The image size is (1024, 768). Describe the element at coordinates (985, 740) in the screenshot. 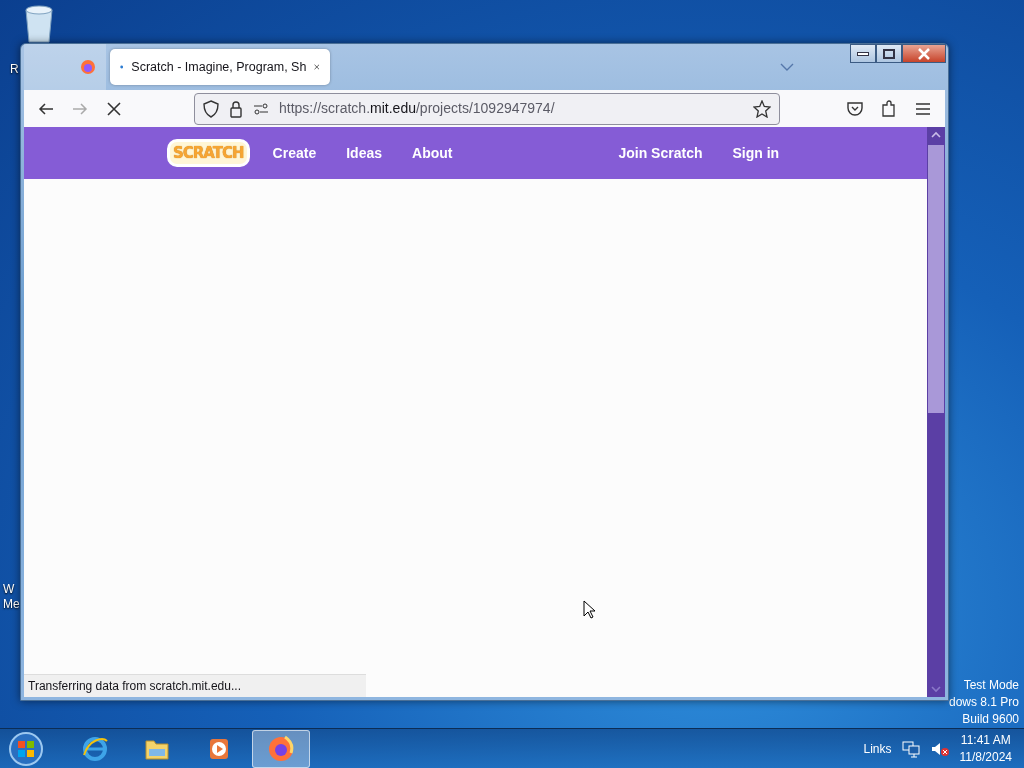

I see `clock-time: 11:41 AM` at that location.